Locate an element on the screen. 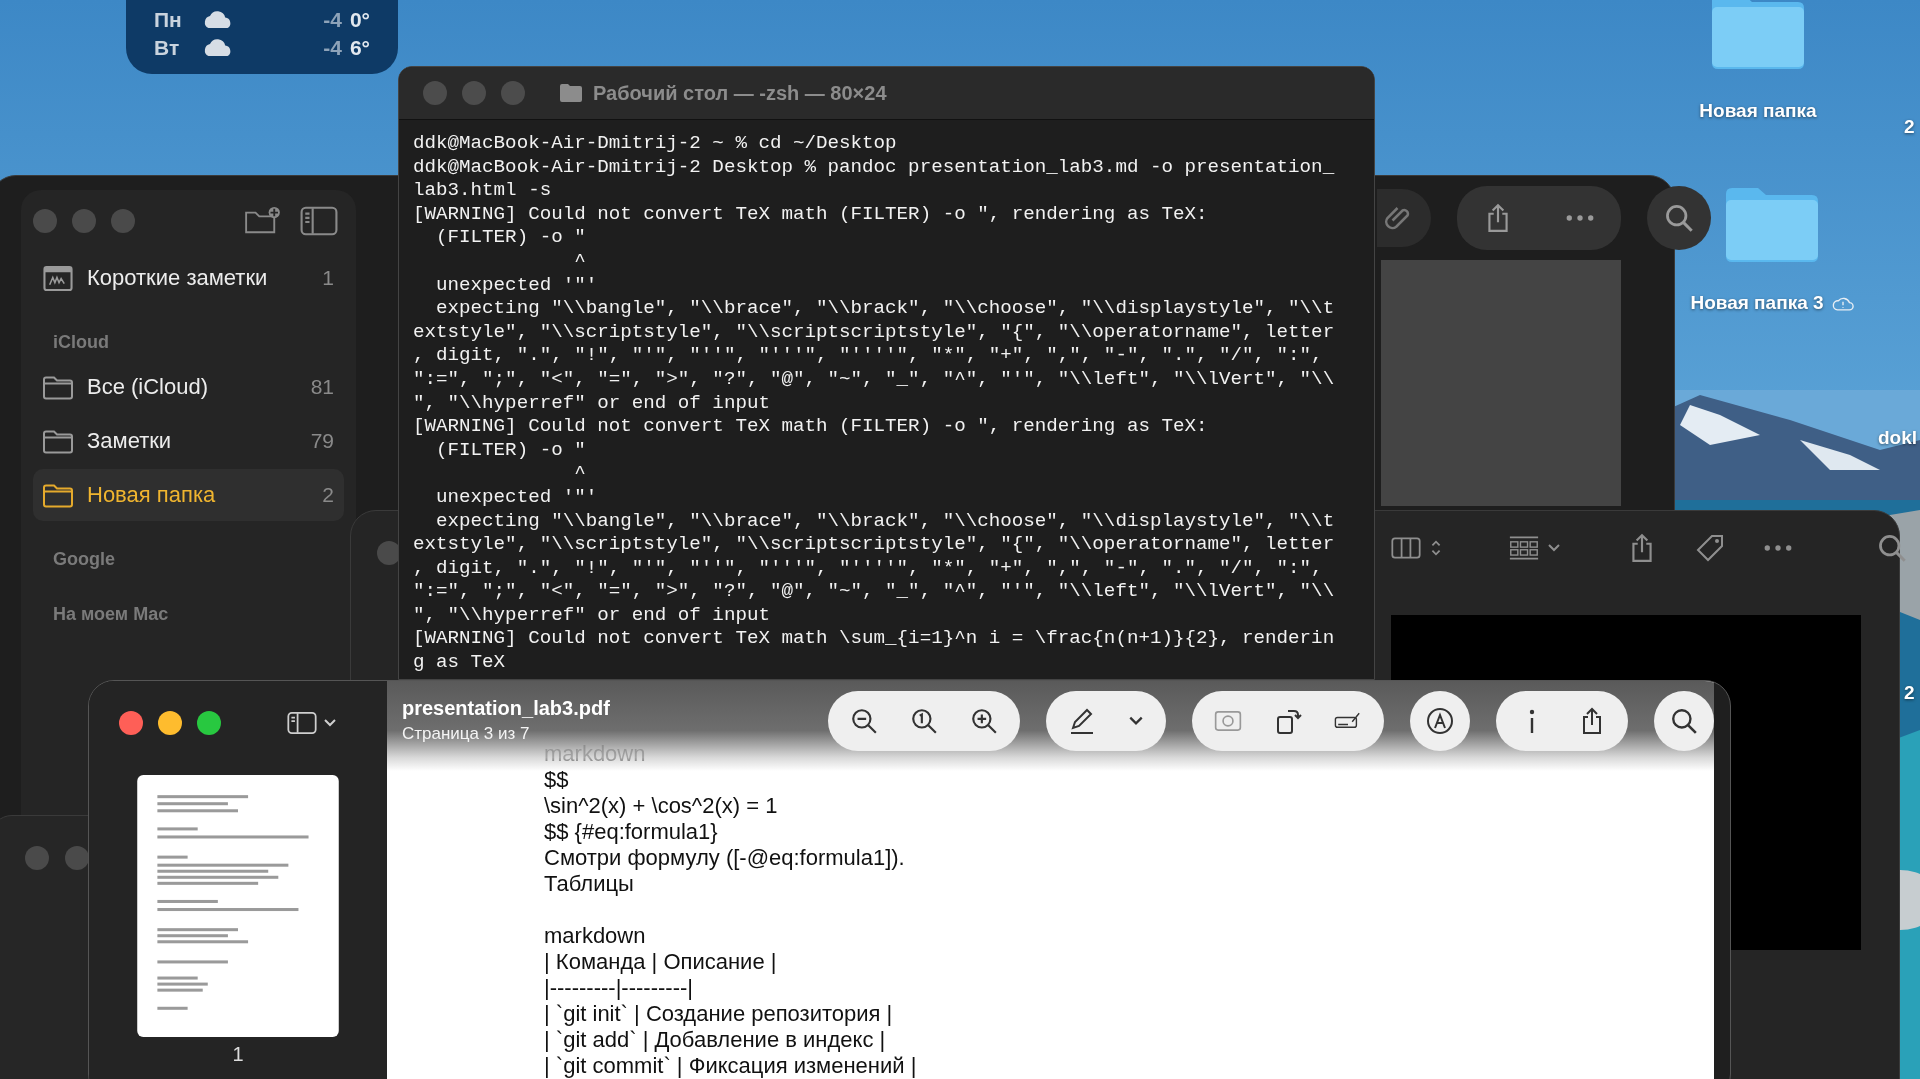  cloud-alert-icon is located at coordinates (1842, 303).